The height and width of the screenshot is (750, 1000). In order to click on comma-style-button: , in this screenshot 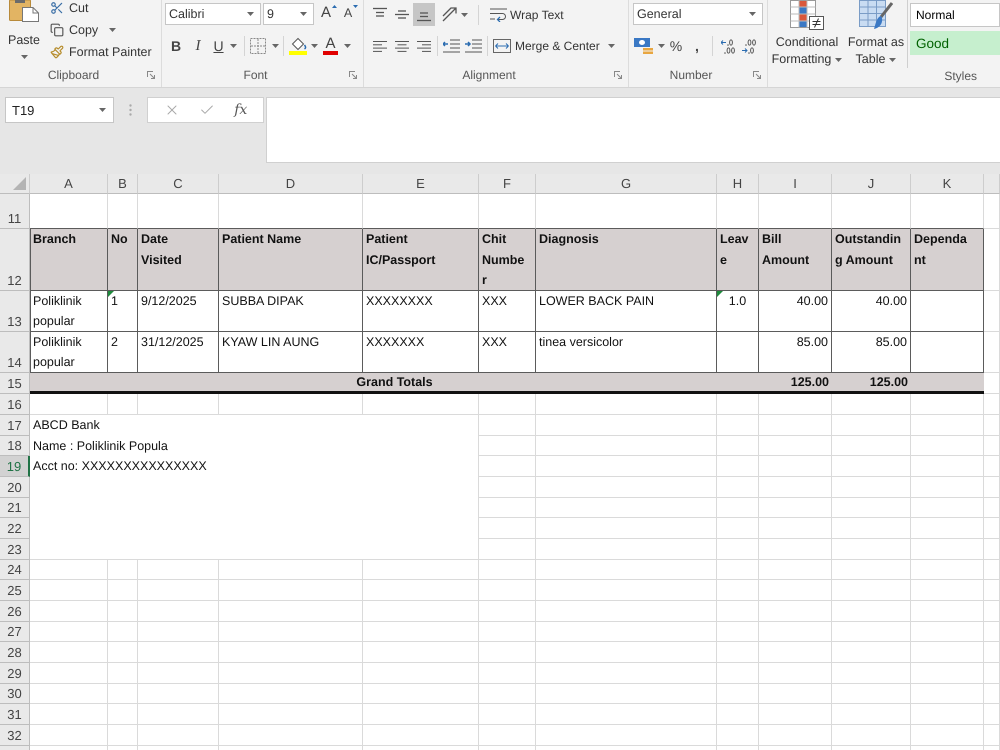, I will do `click(697, 46)`.